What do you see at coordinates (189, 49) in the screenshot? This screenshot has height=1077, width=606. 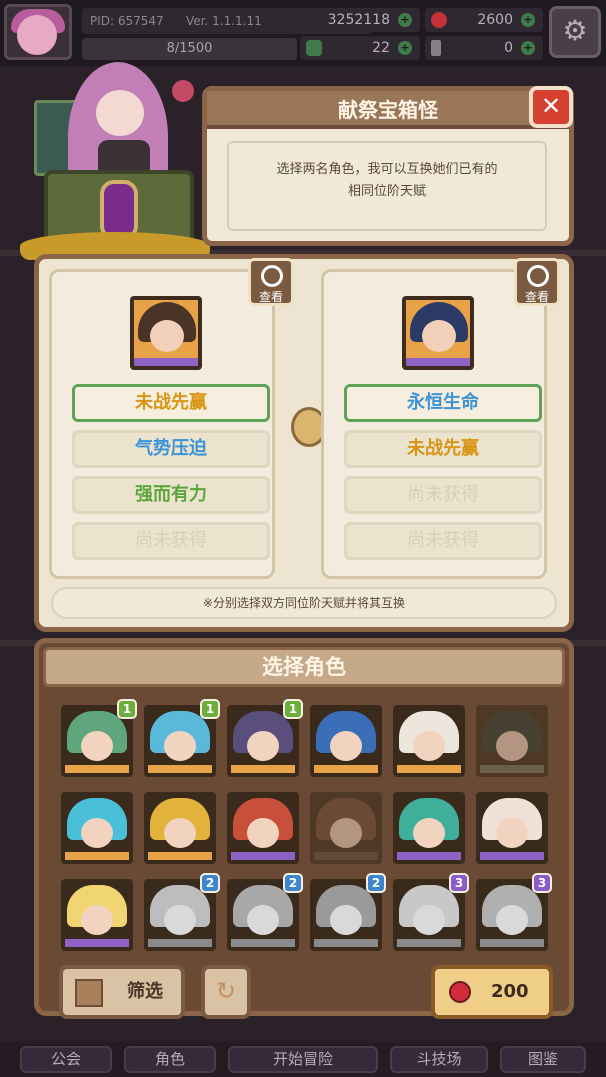 I see `xp-progress: 8/1500` at bounding box center [189, 49].